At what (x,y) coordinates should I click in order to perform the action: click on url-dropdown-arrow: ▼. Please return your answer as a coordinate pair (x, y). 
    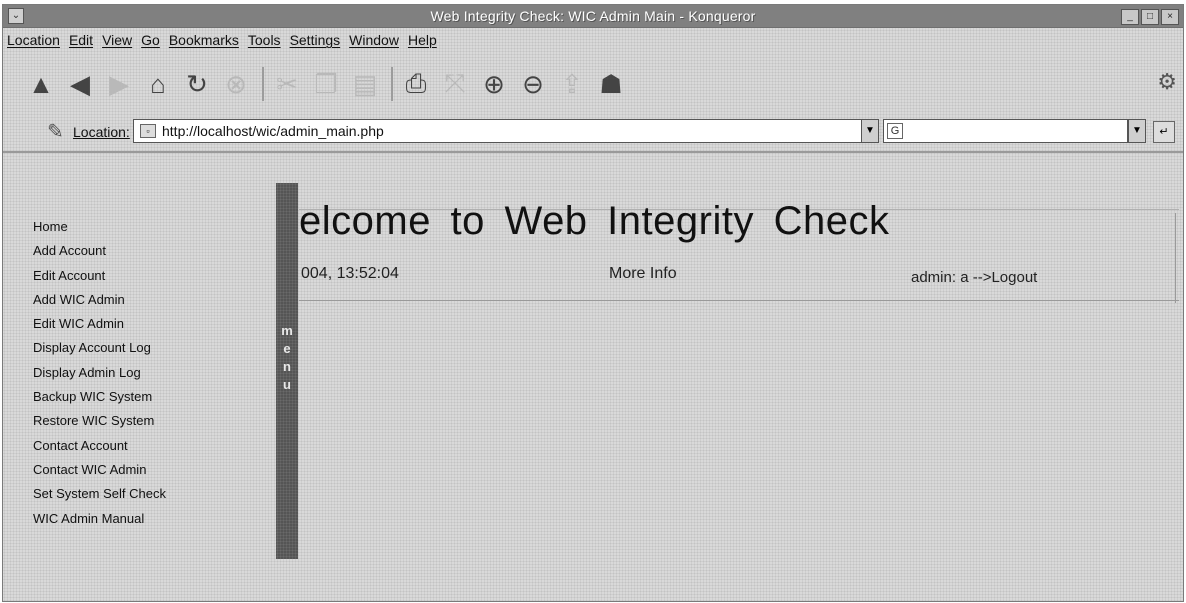
    Looking at the image, I should click on (870, 131).